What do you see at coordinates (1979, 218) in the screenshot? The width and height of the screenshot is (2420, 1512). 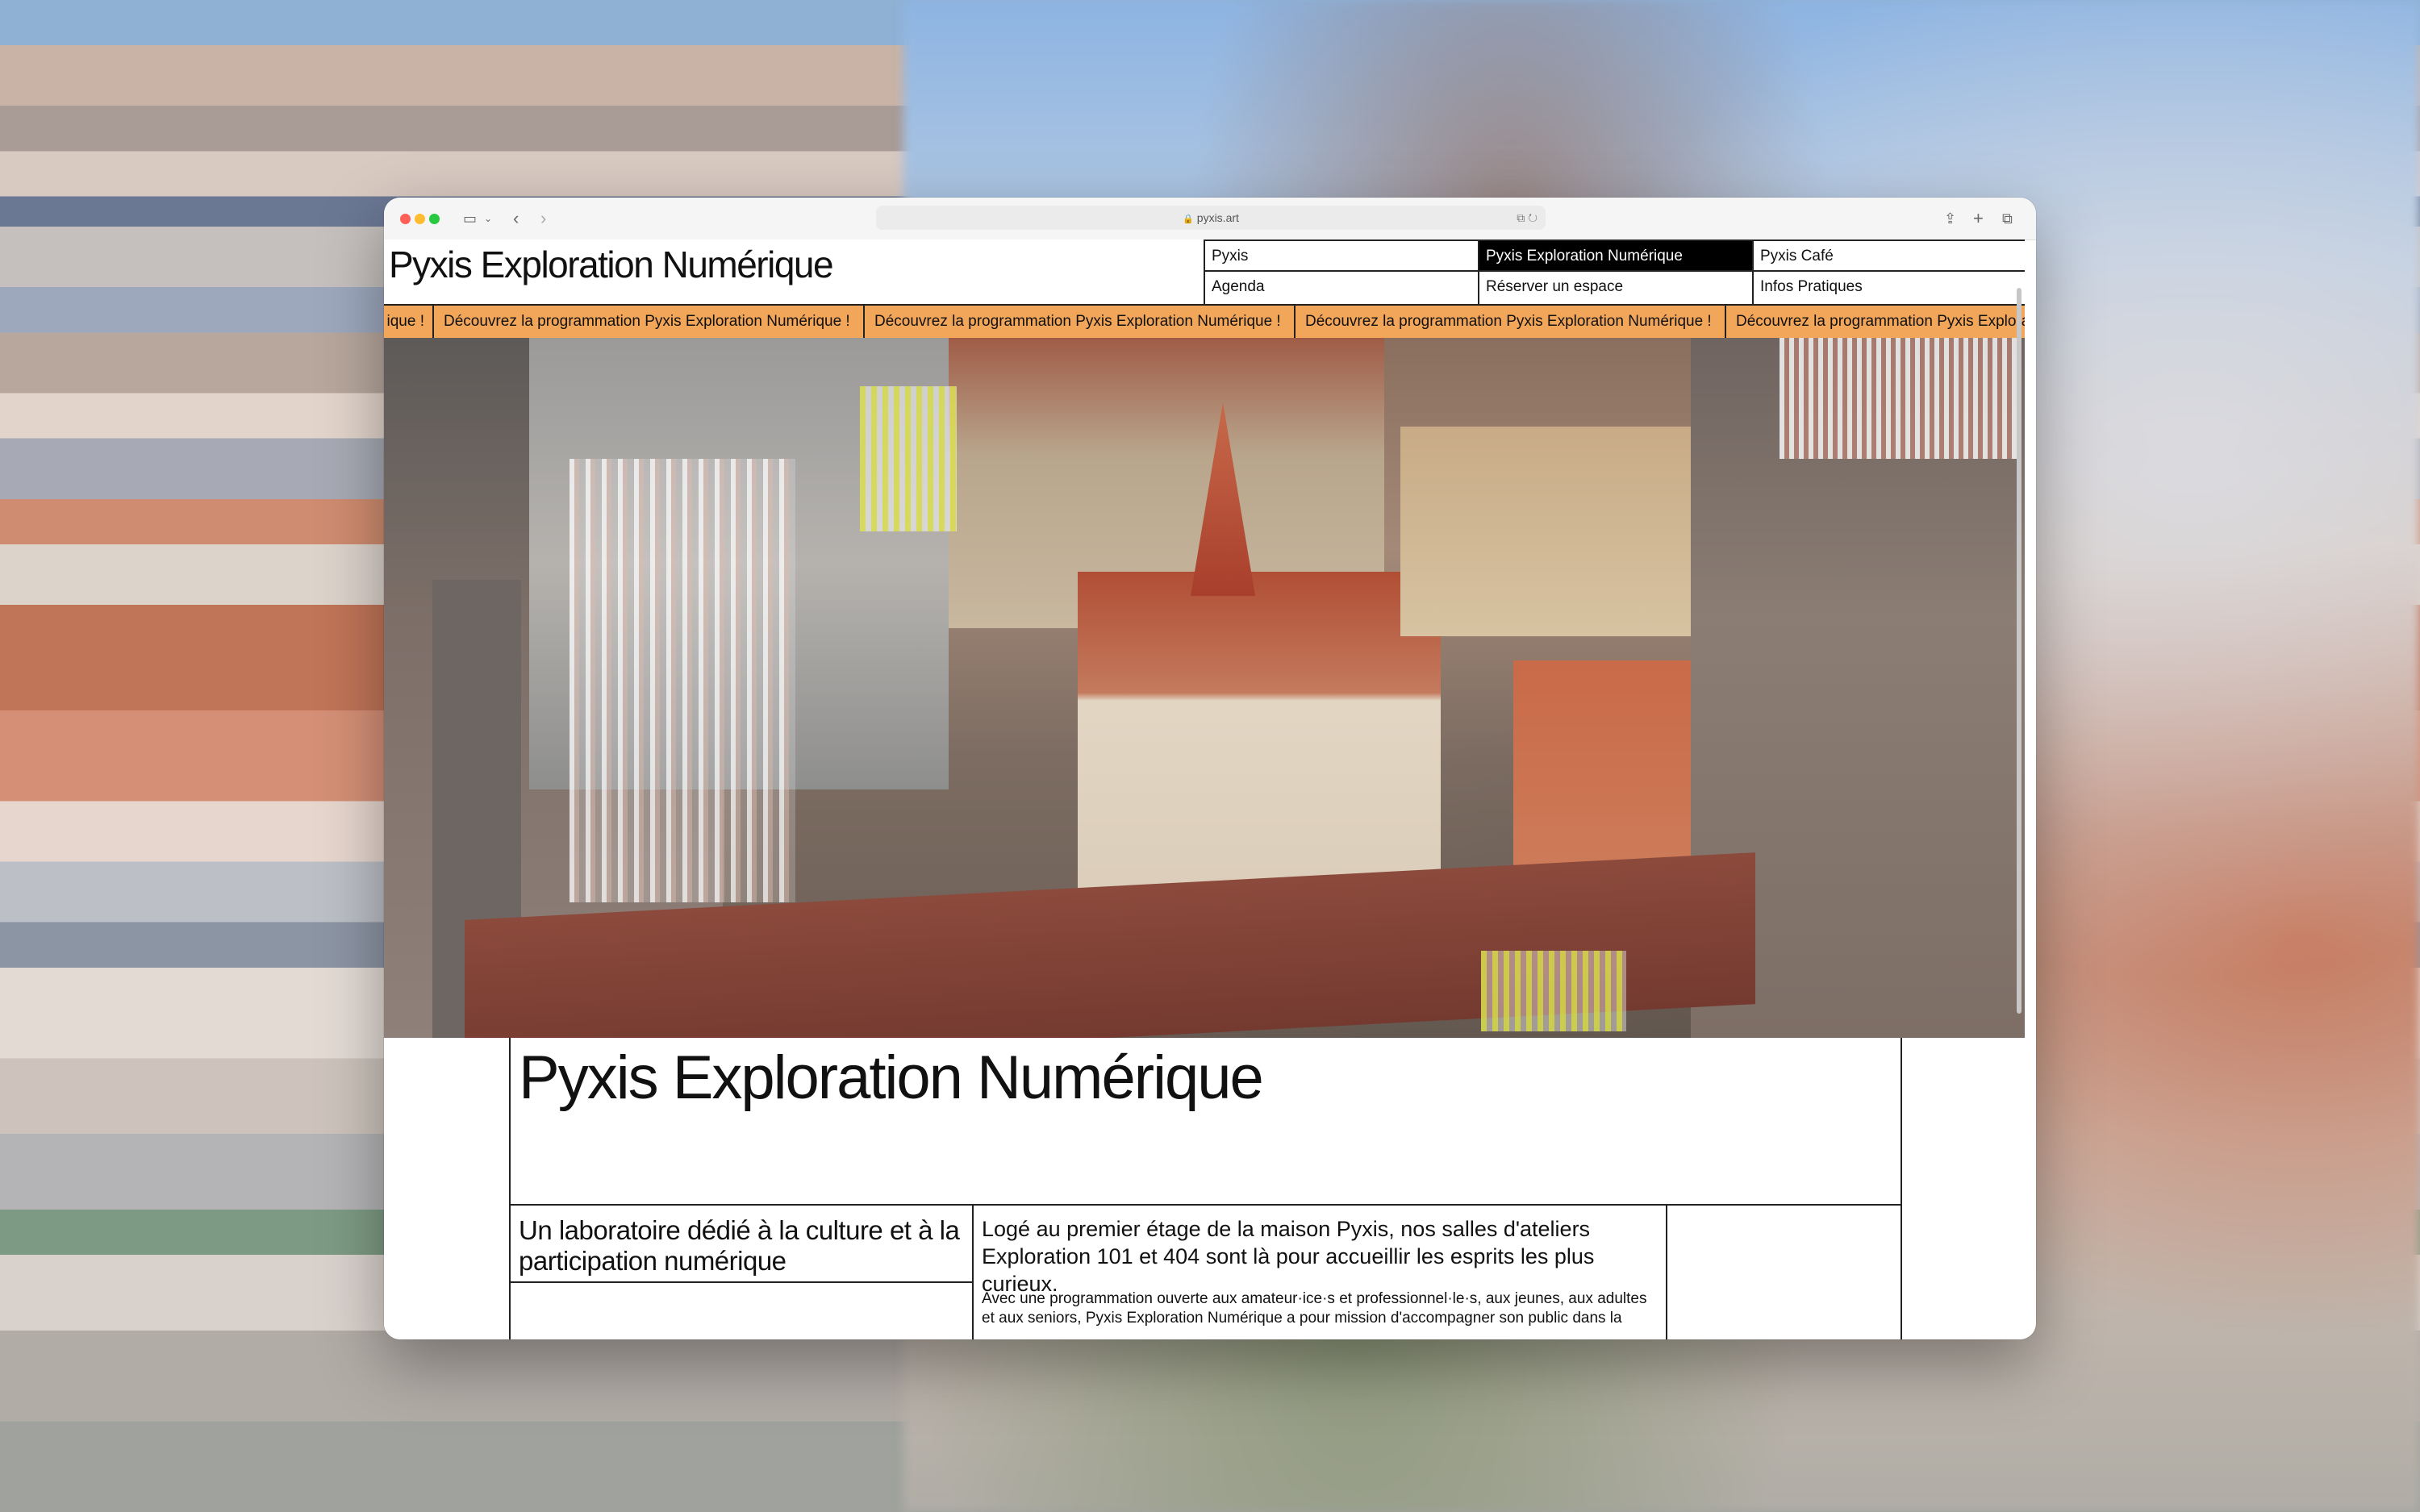 I see `new-tab-icon: +` at bounding box center [1979, 218].